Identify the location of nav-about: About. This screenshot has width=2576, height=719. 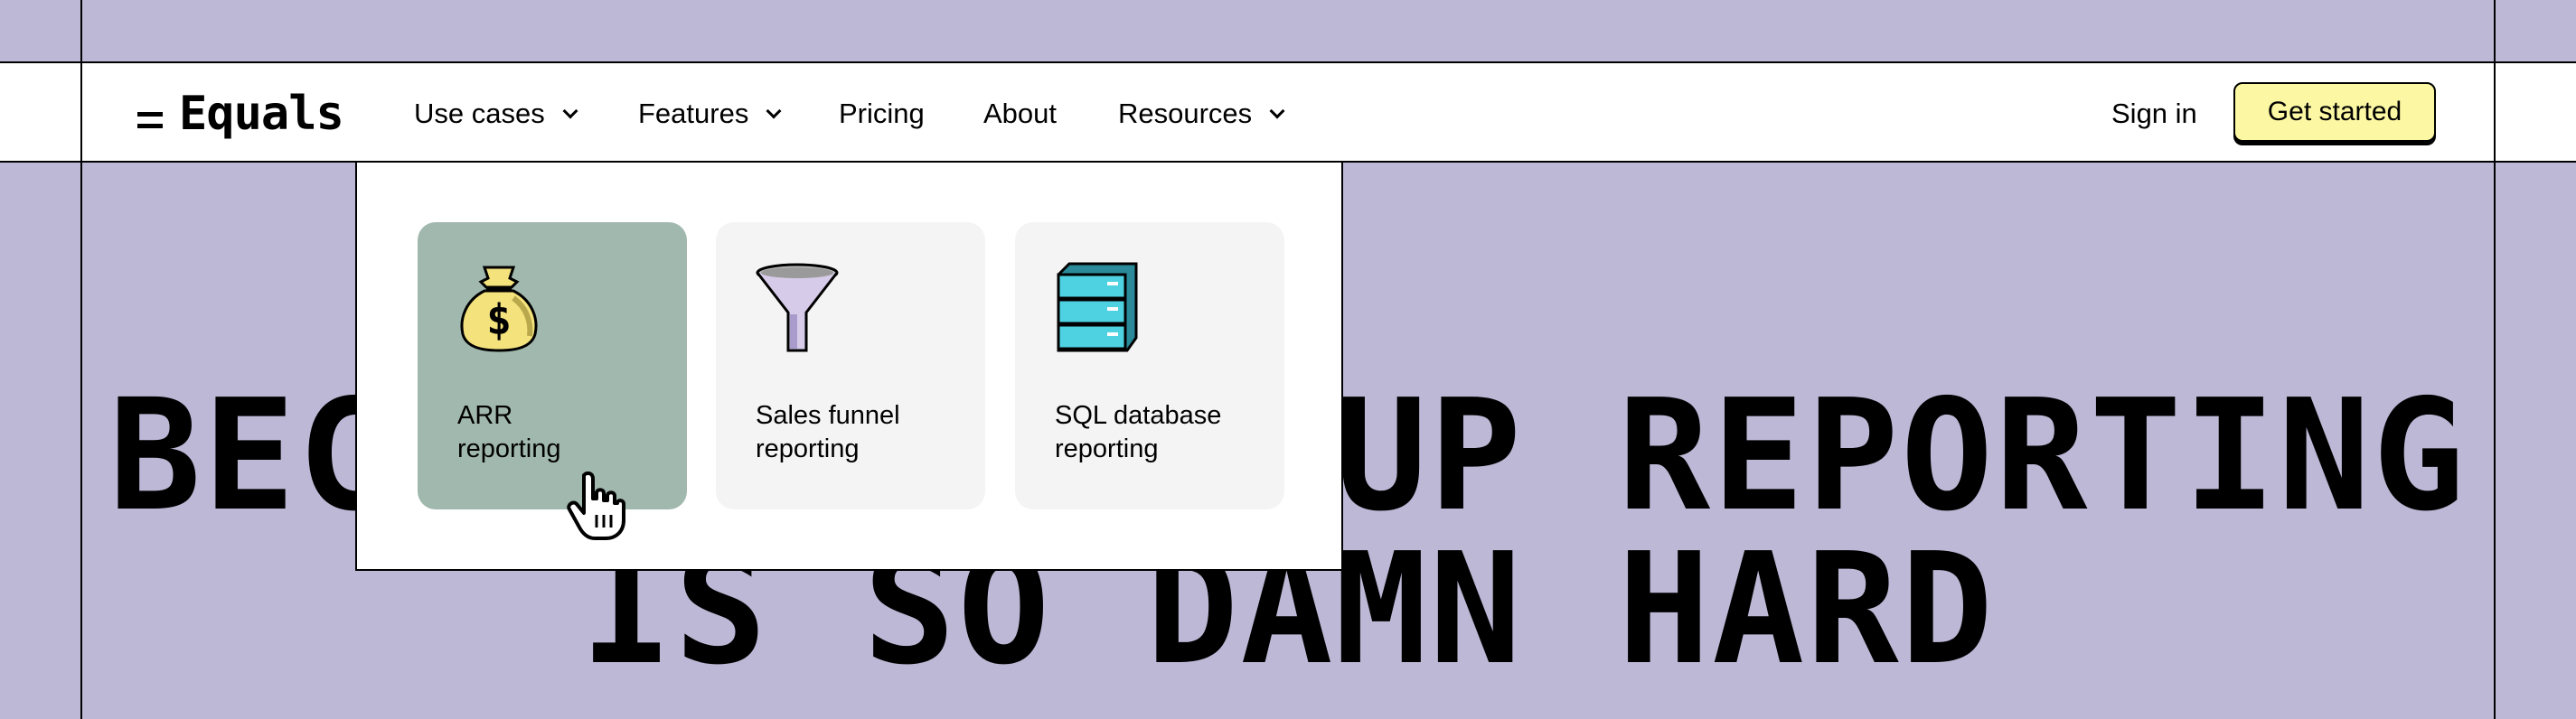
(1020, 114).